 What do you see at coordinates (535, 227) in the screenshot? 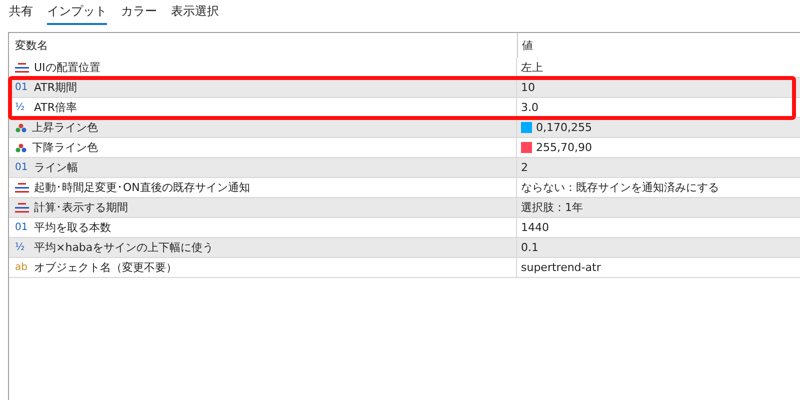
I see `parameter-value: 1440` at bounding box center [535, 227].